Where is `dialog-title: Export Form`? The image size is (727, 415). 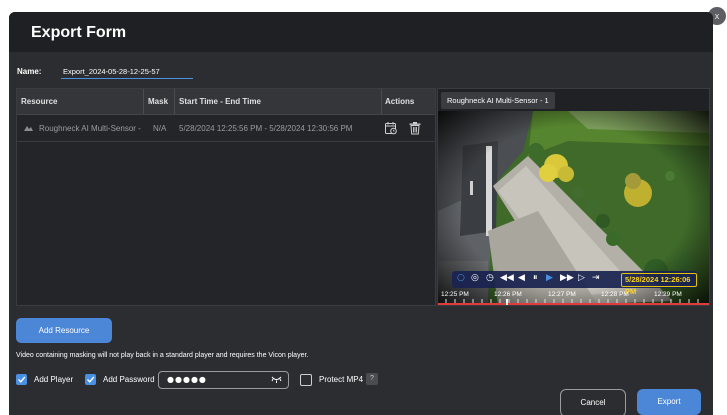 dialog-title: Export Form is located at coordinates (79, 32).